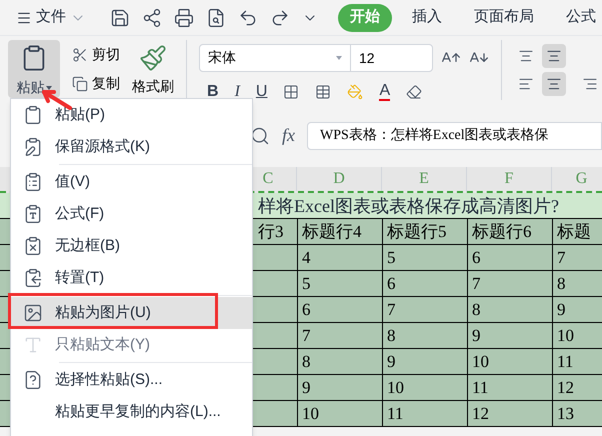 The height and width of the screenshot is (436, 602). What do you see at coordinates (280, 18) in the screenshot?
I see `redo-icon` at bounding box center [280, 18].